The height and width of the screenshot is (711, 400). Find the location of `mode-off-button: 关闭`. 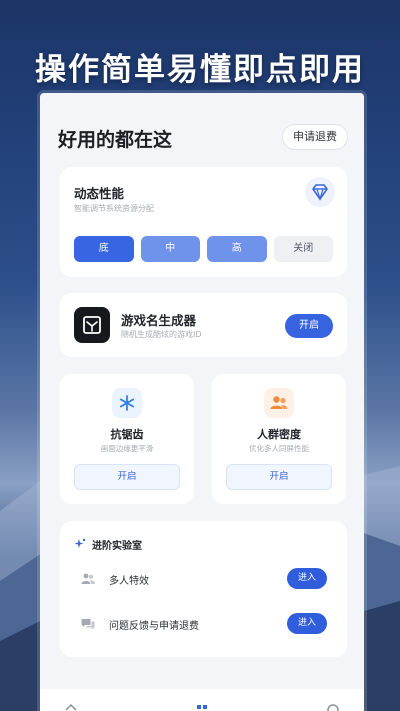

mode-off-button: 关闭 is located at coordinates (303, 249).